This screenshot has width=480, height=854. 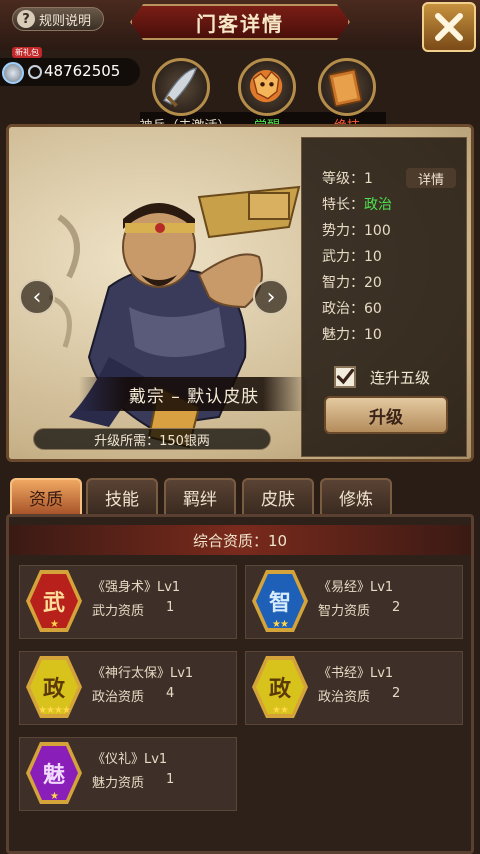 I want to click on gift-tag: 新礼包, so click(x=27, y=52).